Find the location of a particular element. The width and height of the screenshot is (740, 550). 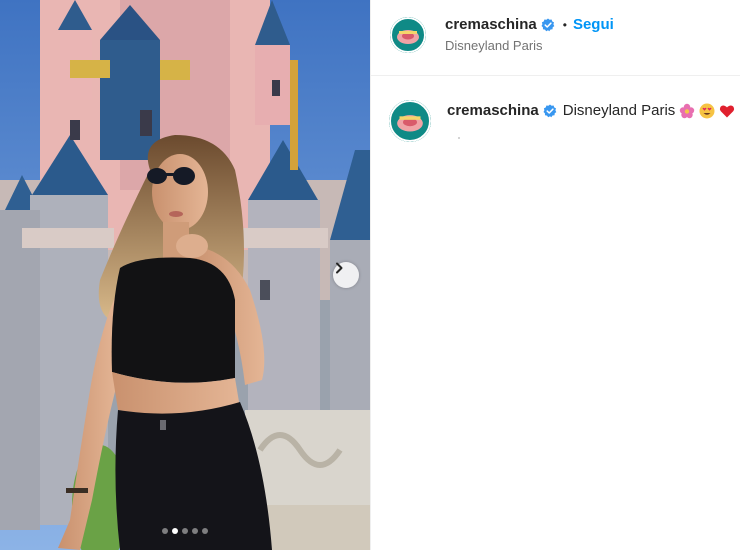

carousel-indicator is located at coordinates (185, 531).